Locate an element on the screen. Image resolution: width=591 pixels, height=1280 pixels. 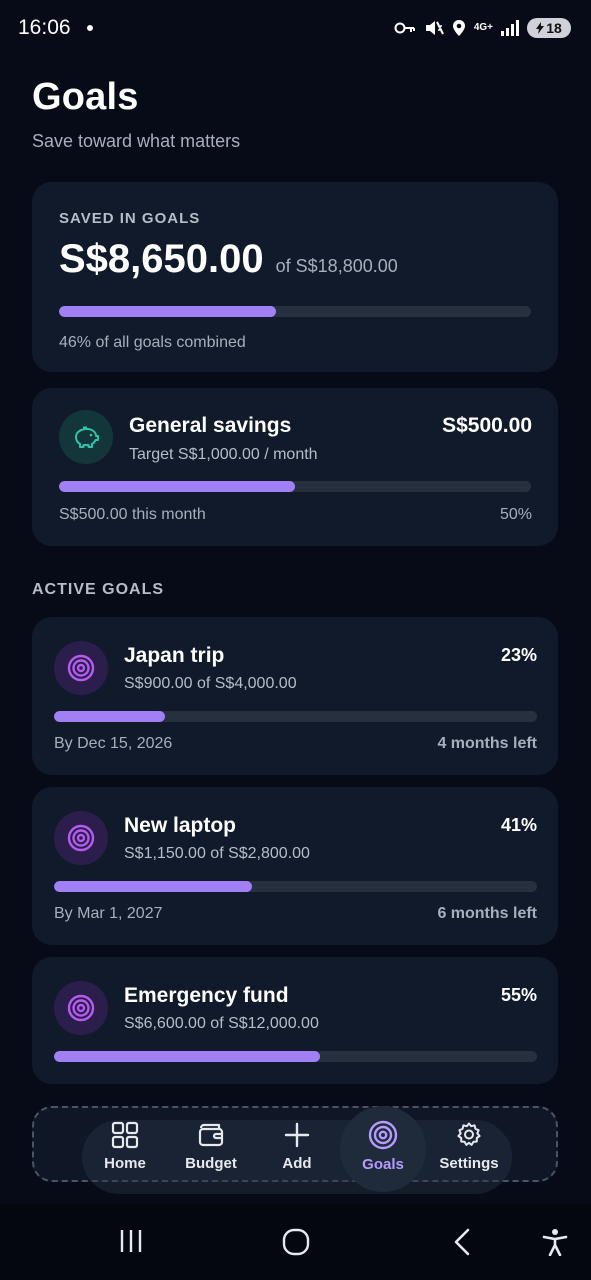
system-nav-bar is located at coordinates (295, 1242).